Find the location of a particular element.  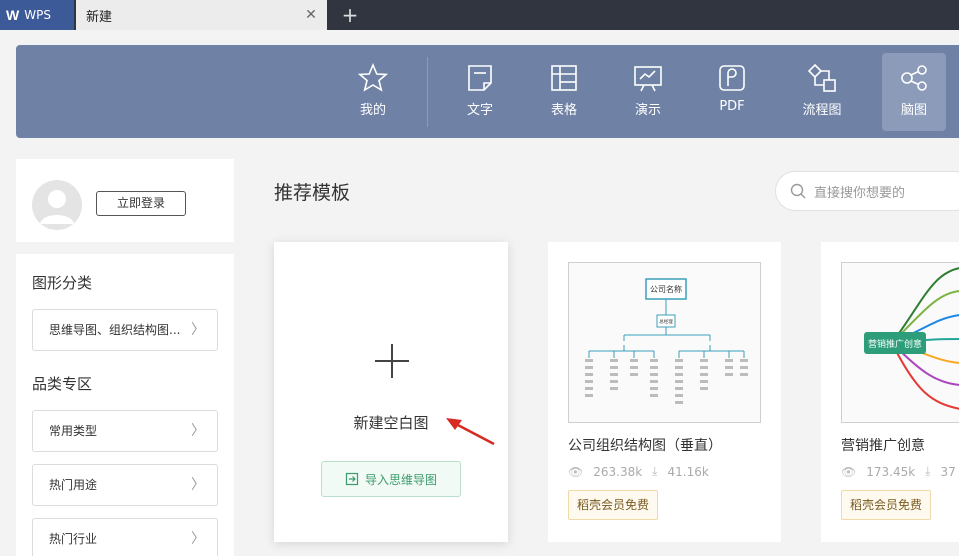

template-views: 173.45k is located at coordinates (891, 471).